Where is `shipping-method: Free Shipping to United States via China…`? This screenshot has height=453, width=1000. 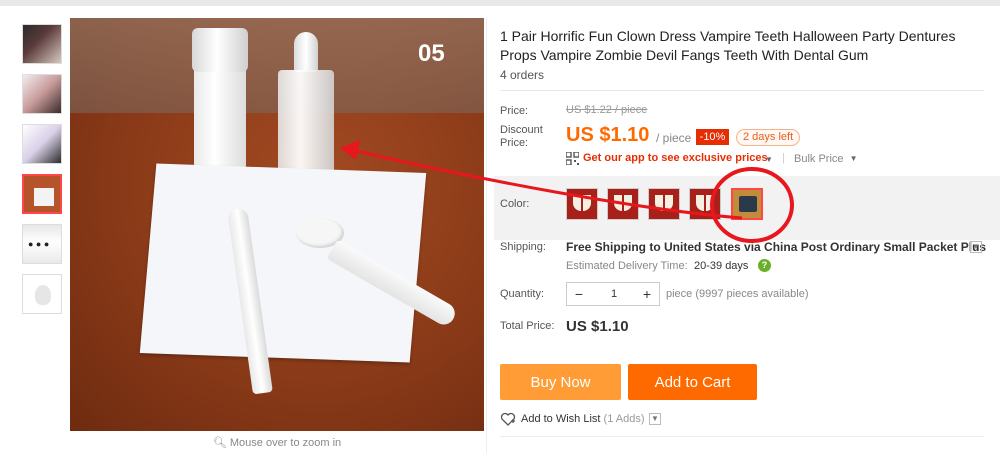
shipping-method: Free Shipping to United States via China… is located at coordinates (776, 247).